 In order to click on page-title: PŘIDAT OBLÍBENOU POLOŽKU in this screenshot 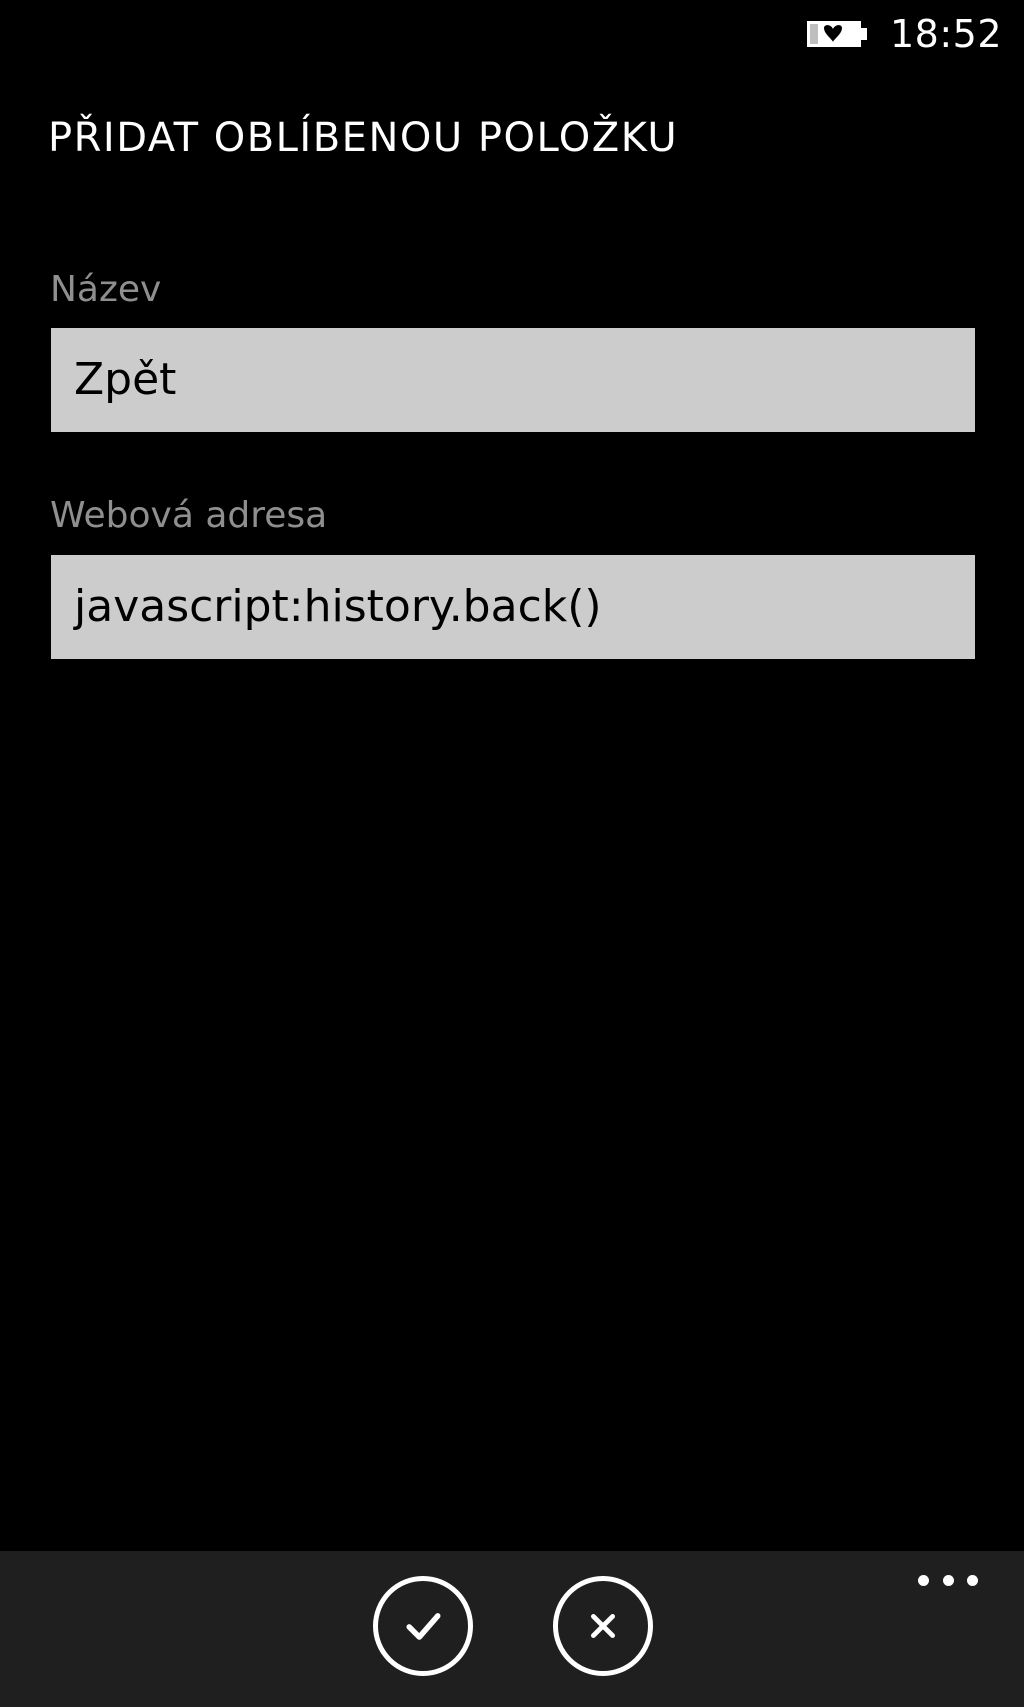, I will do `click(363, 138)`.